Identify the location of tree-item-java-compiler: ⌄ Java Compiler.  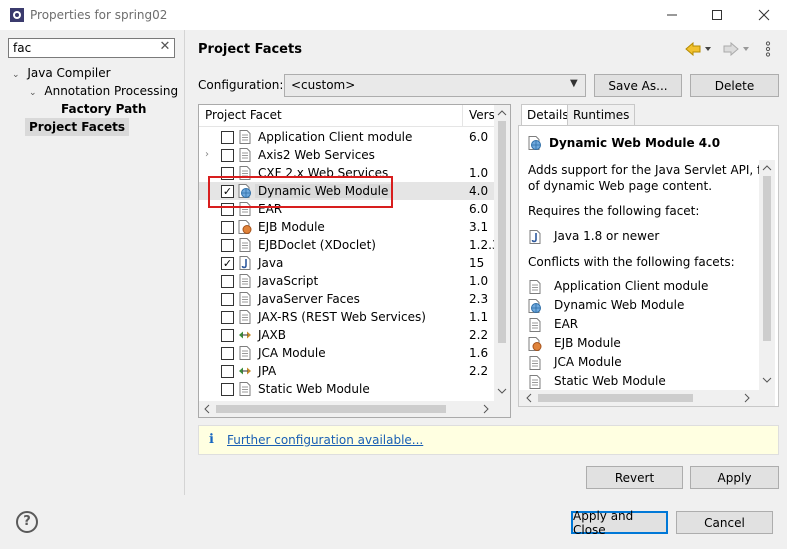
(61, 73).